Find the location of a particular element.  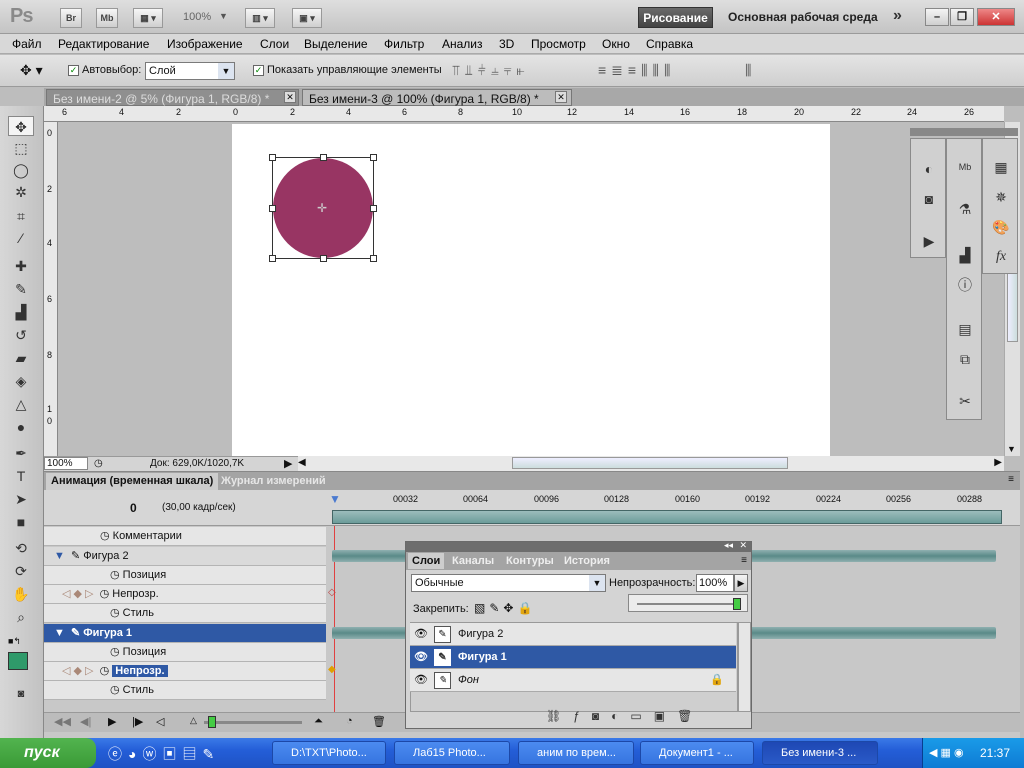

clone-stamp-tool-icon: ▟ is located at coordinates (21, 312).